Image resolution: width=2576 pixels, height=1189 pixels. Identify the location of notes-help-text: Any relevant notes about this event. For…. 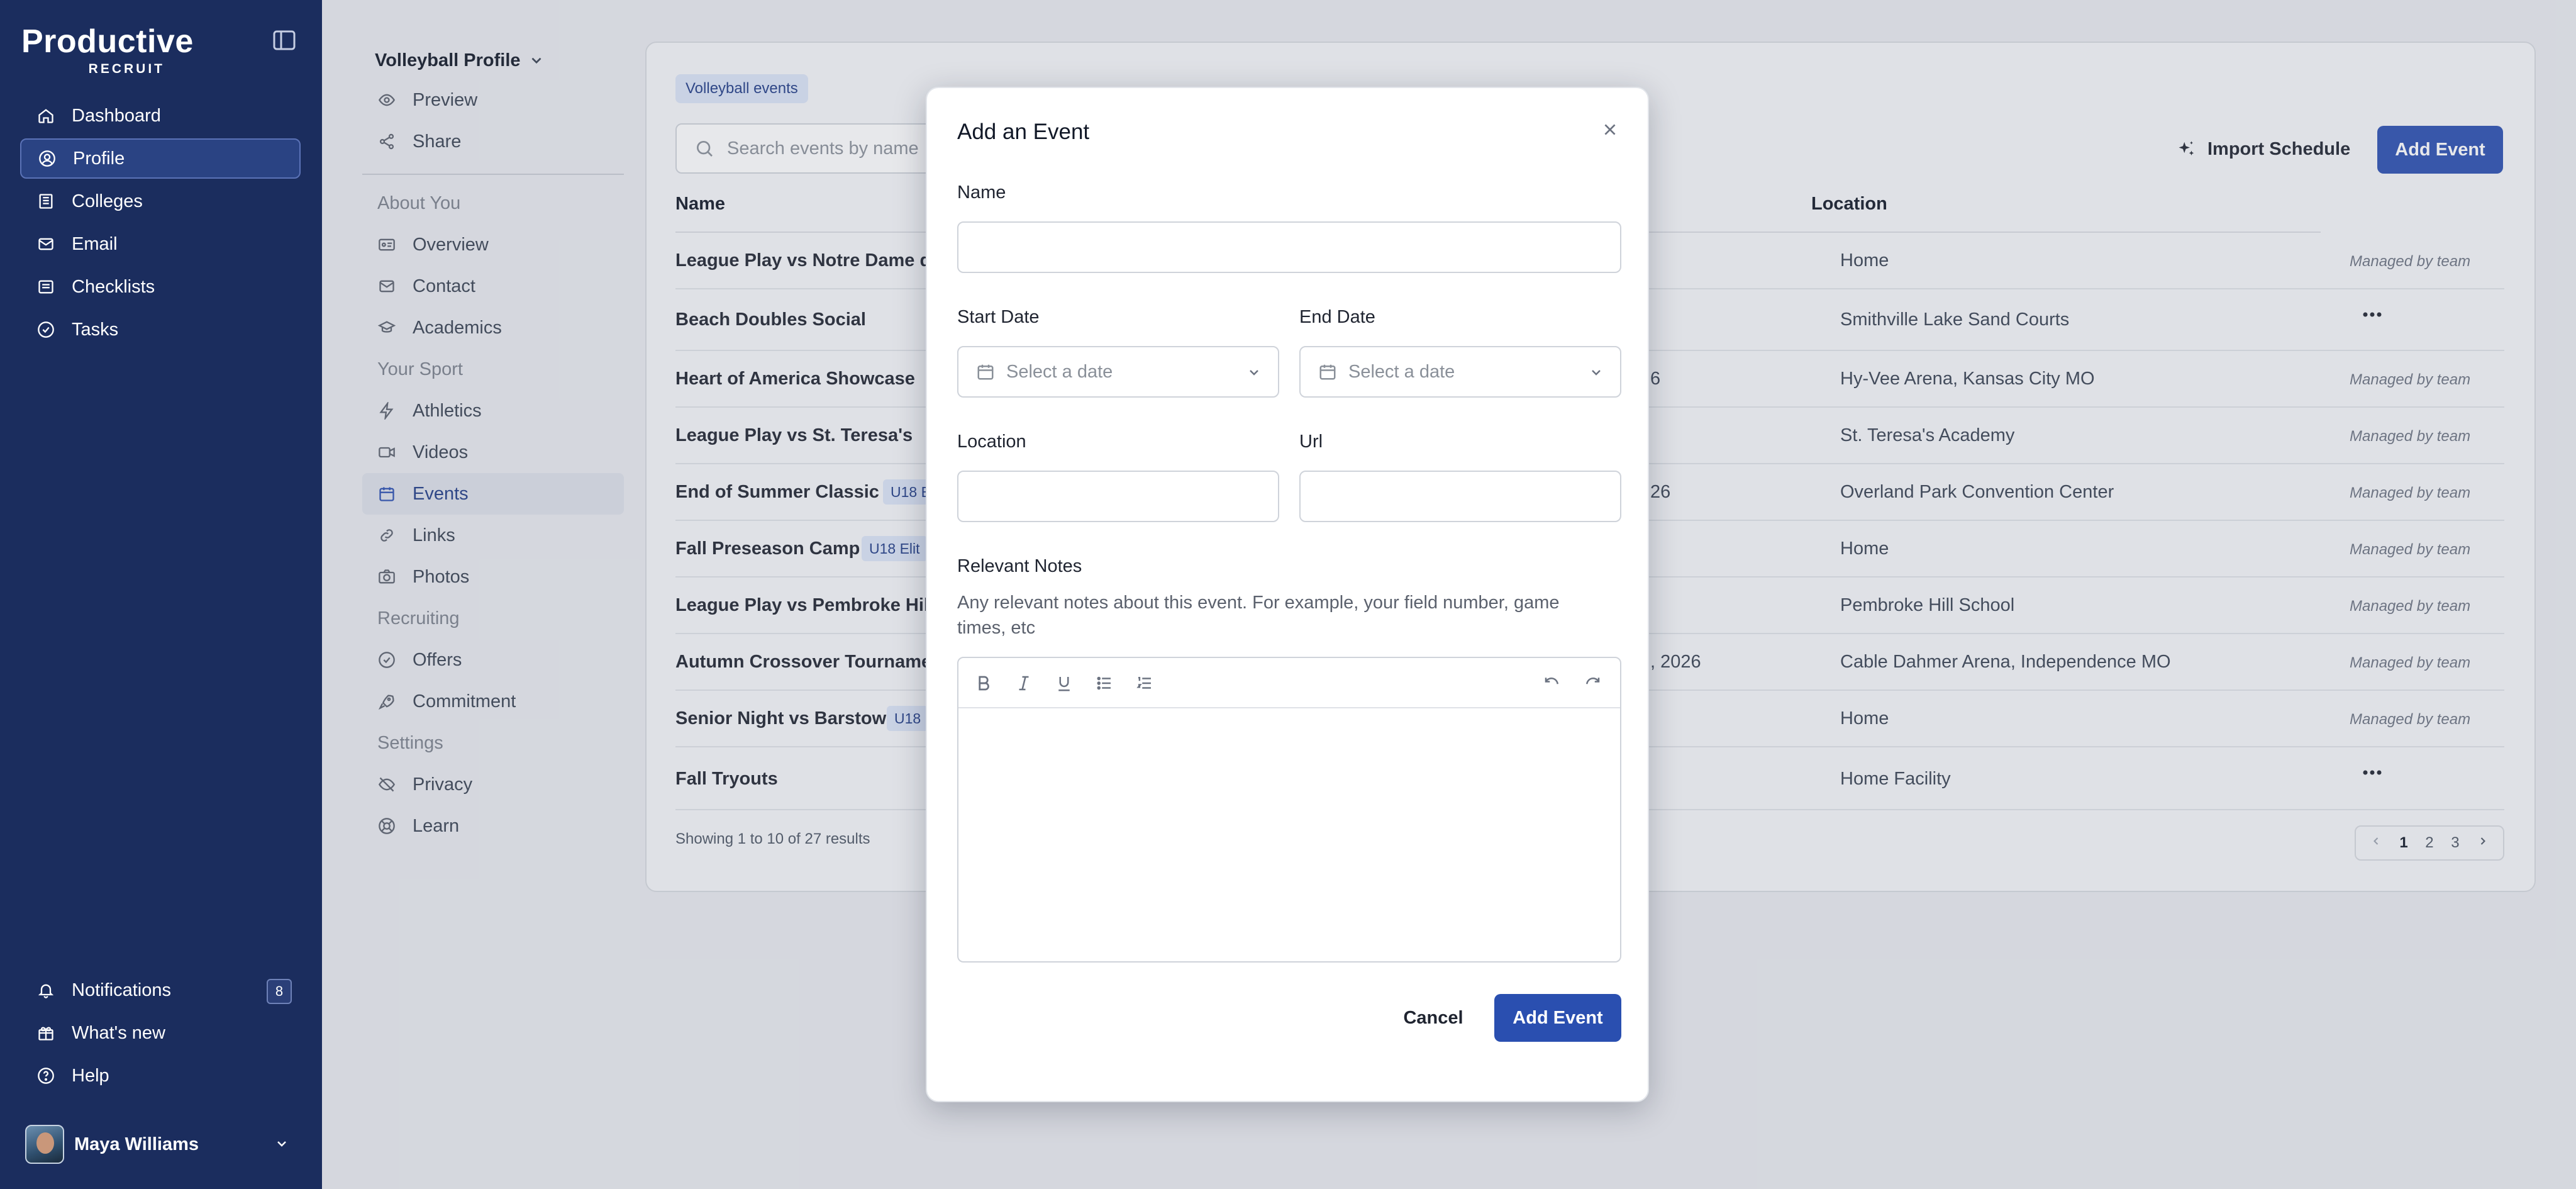
(1258, 615).